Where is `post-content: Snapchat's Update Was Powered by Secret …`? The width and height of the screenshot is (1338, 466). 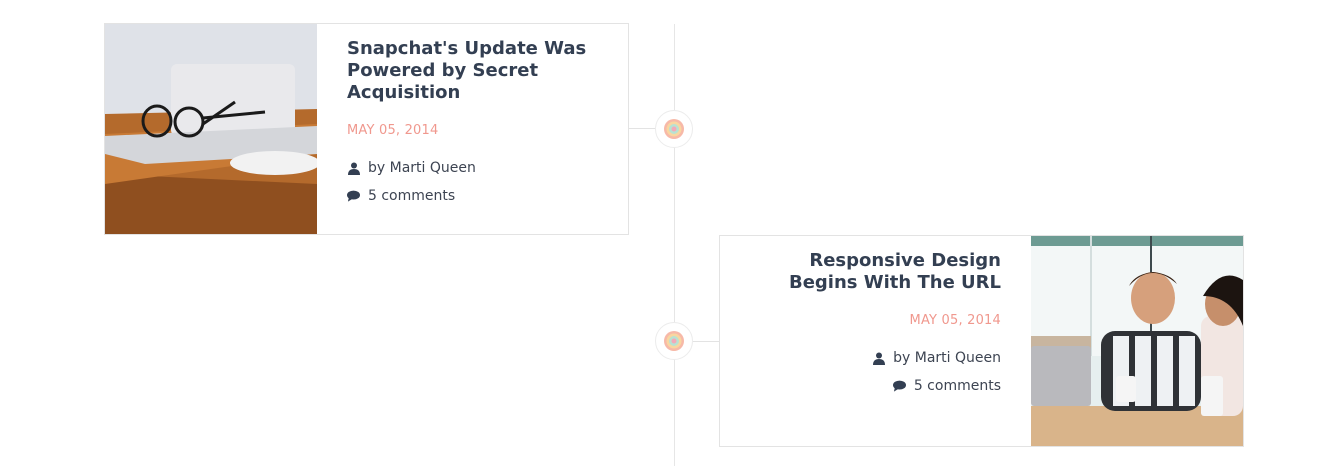 post-content: Snapchat's Update Was Powered by Secret … is located at coordinates (472, 129).